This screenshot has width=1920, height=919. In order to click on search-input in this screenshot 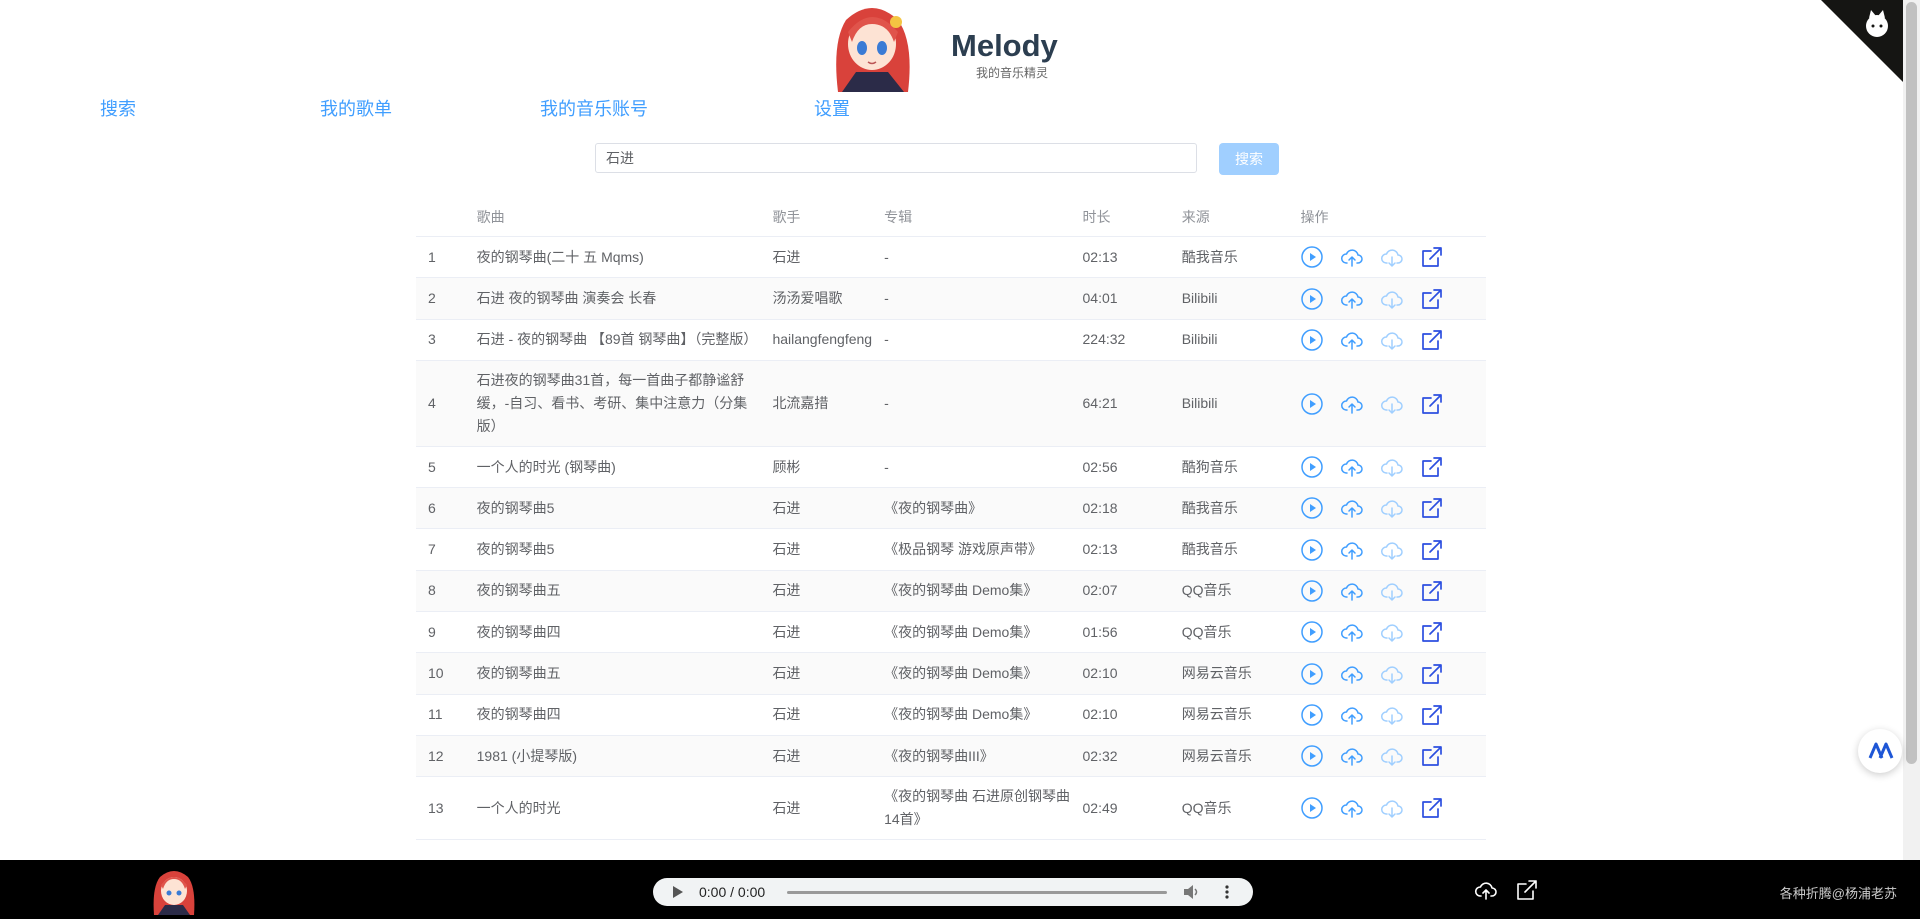, I will do `click(896, 158)`.